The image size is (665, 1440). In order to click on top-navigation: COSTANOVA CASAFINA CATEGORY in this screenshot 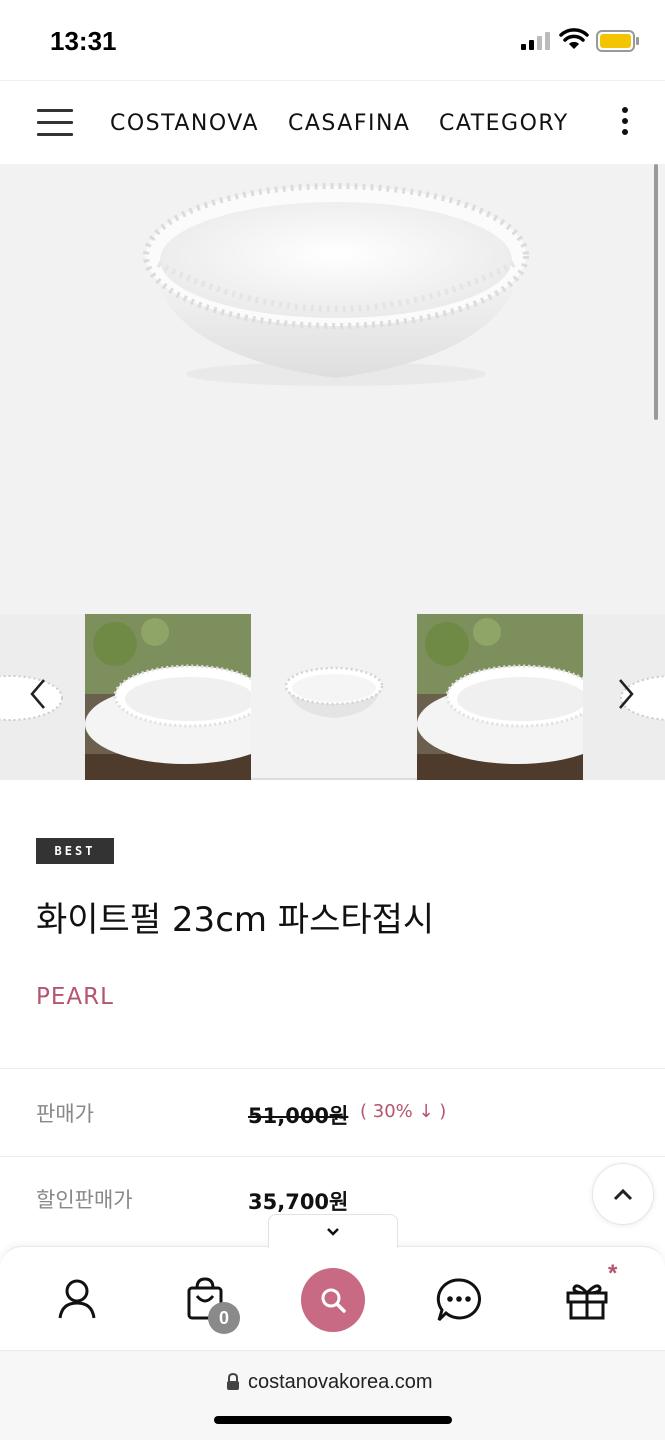, I will do `click(332, 122)`.